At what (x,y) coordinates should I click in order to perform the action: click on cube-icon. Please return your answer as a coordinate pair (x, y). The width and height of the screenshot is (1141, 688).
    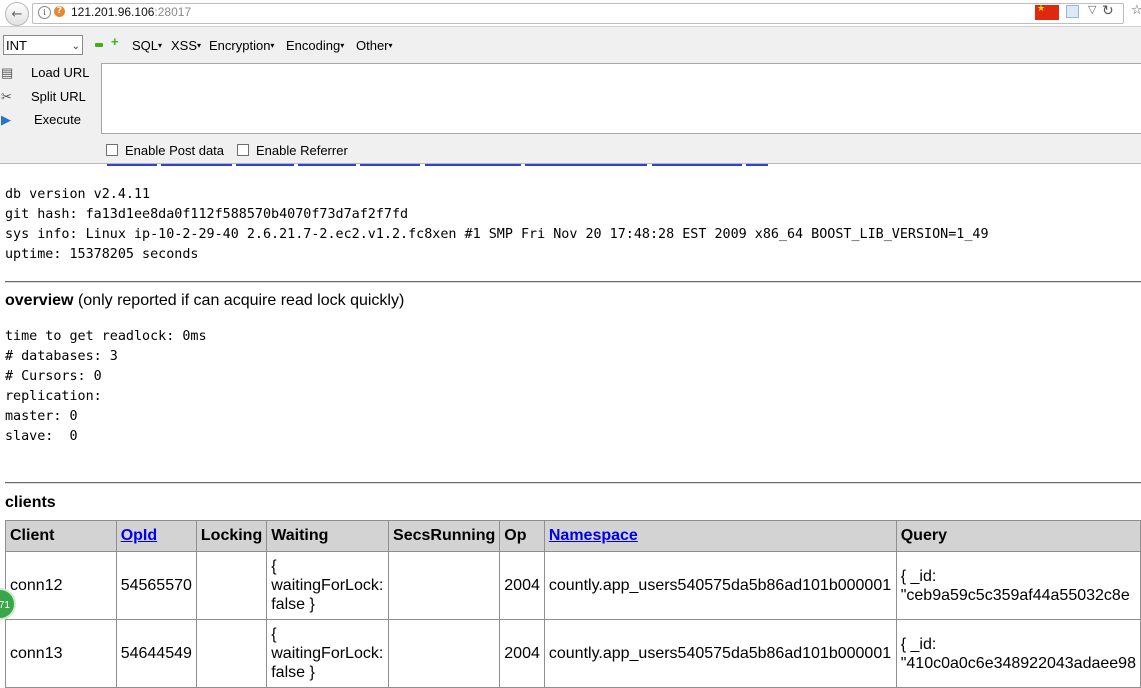
    Looking at the image, I should click on (1072, 11).